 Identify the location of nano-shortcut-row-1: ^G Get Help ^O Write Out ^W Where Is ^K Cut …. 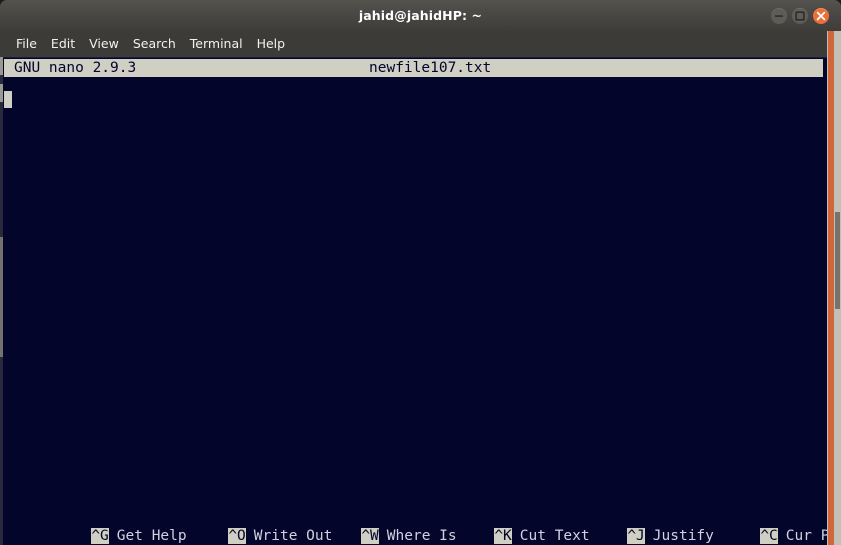
(413, 526).